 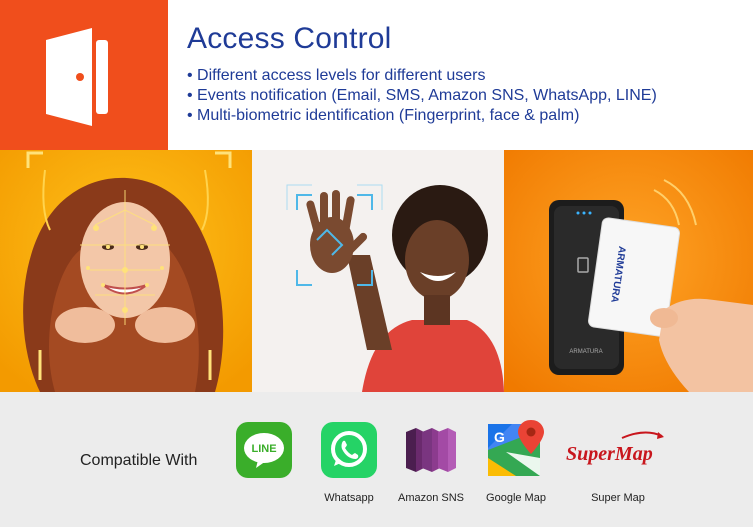 What do you see at coordinates (516, 498) in the screenshot?
I see `google-map-caption: Google Map` at bounding box center [516, 498].